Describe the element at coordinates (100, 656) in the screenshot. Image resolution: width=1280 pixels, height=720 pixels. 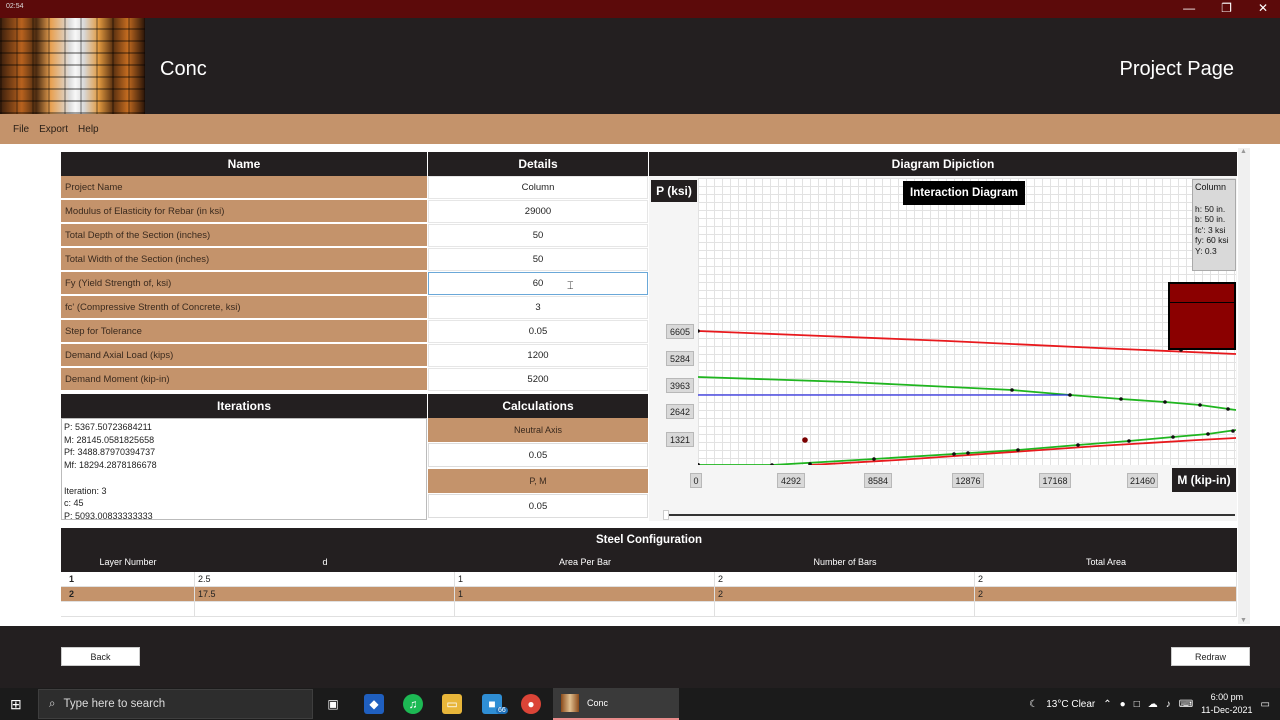
I see `back-button: Back` at that location.